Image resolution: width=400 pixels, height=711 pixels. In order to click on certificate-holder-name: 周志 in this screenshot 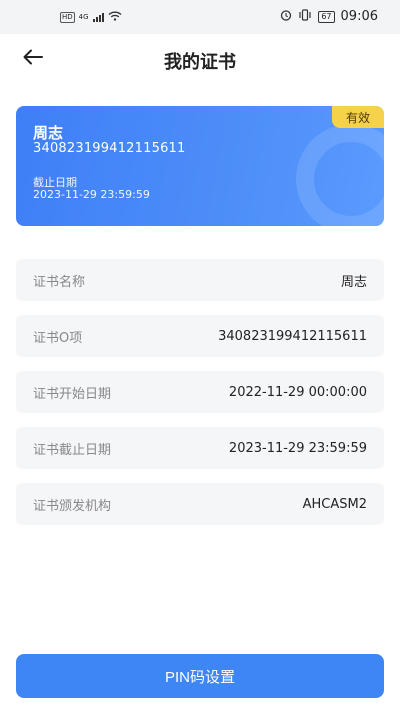, I will do `click(48, 133)`.